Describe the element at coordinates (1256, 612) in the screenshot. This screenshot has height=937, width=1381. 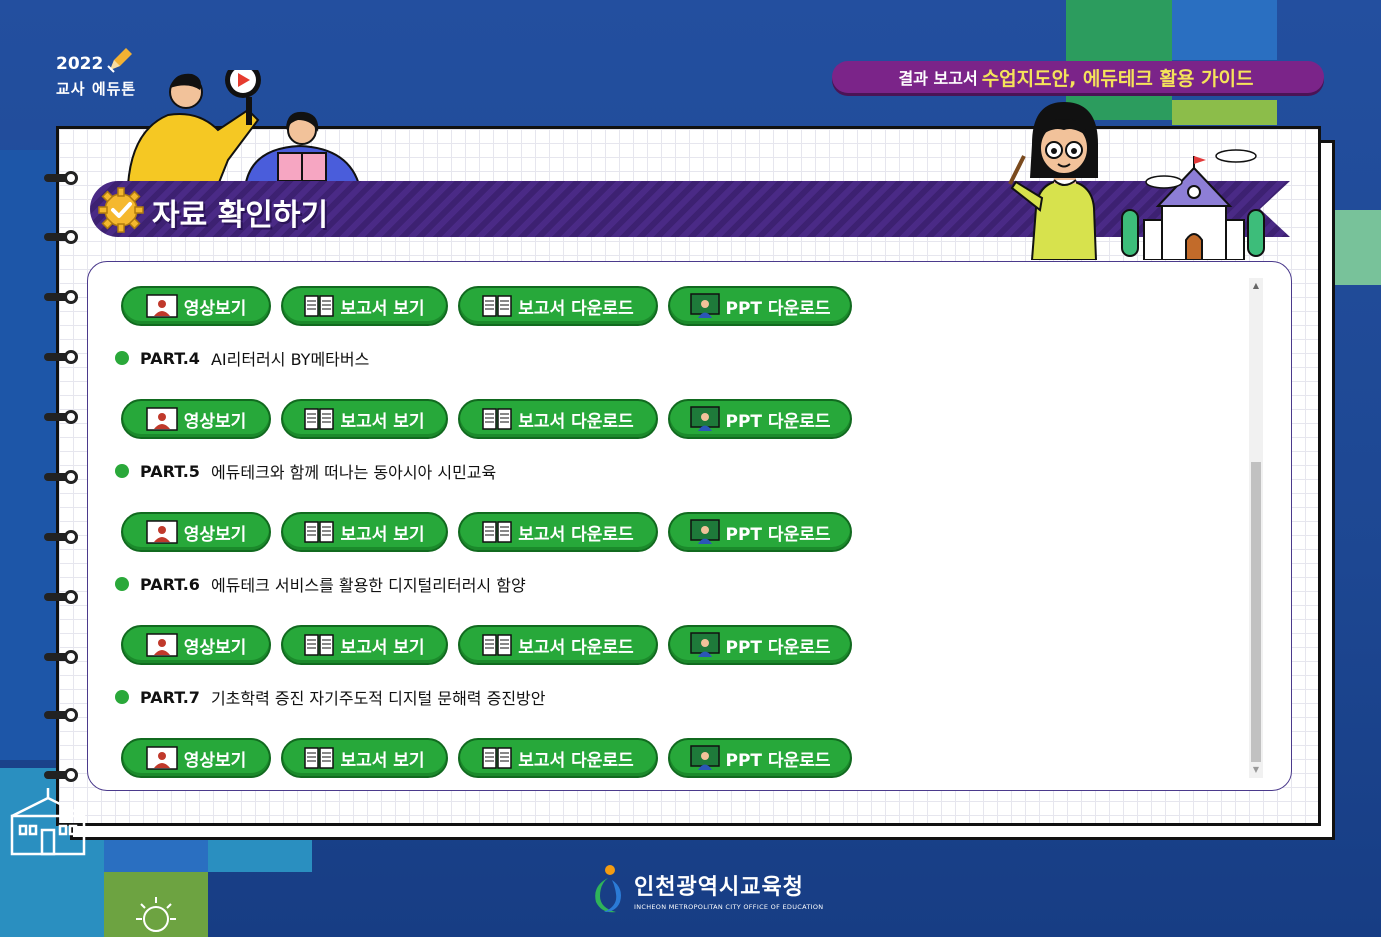
I see `scrollbar-thumb` at that location.